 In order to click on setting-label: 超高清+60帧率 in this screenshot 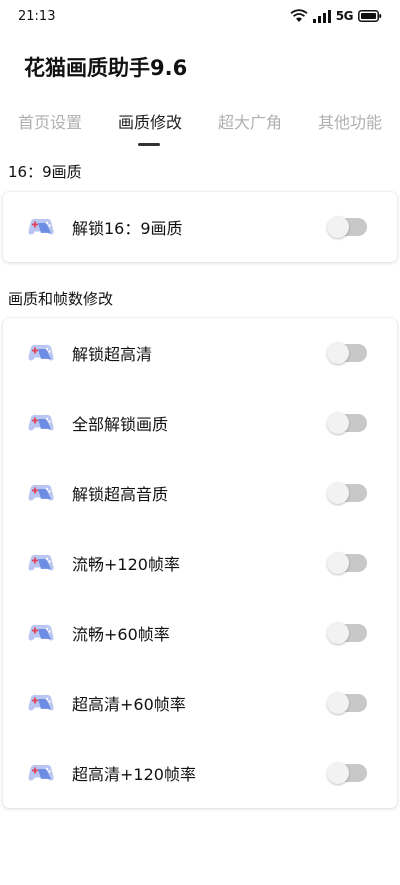, I will do `click(129, 704)`.